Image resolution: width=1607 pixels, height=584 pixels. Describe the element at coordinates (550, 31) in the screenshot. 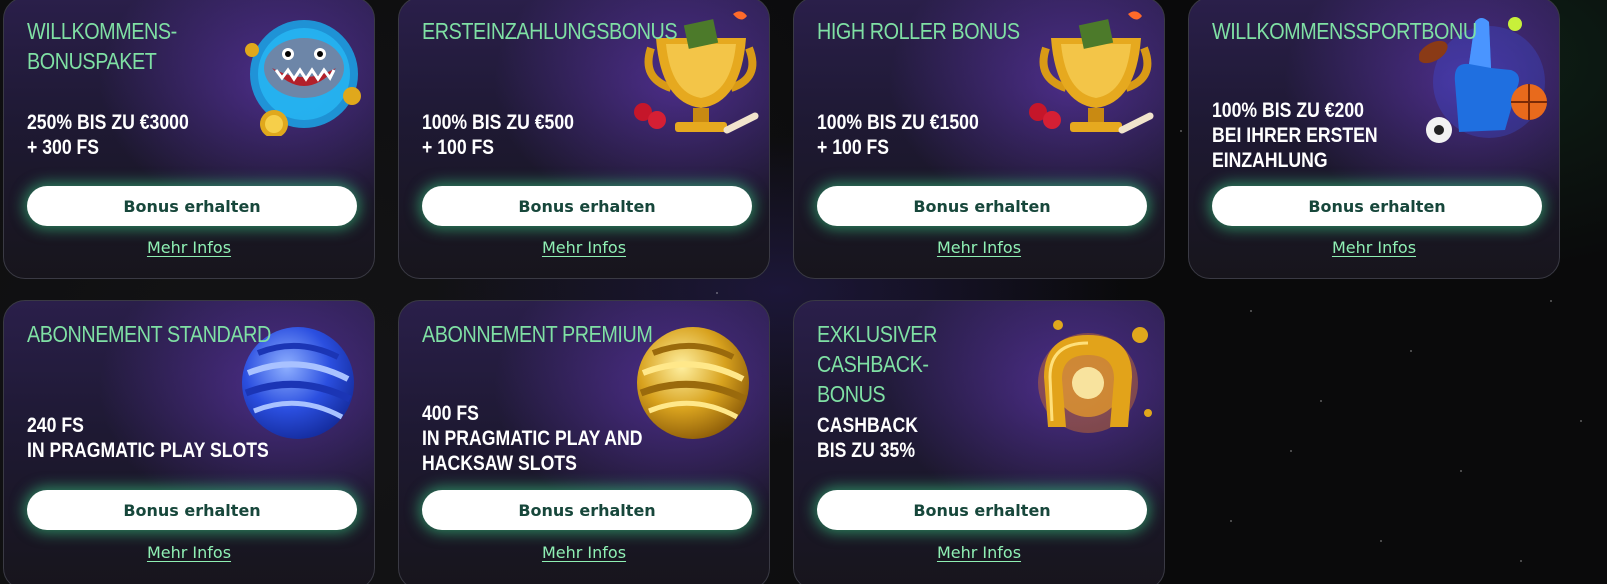

I see `card-title: ERSTEINZAHLUNGSBONUS` at that location.